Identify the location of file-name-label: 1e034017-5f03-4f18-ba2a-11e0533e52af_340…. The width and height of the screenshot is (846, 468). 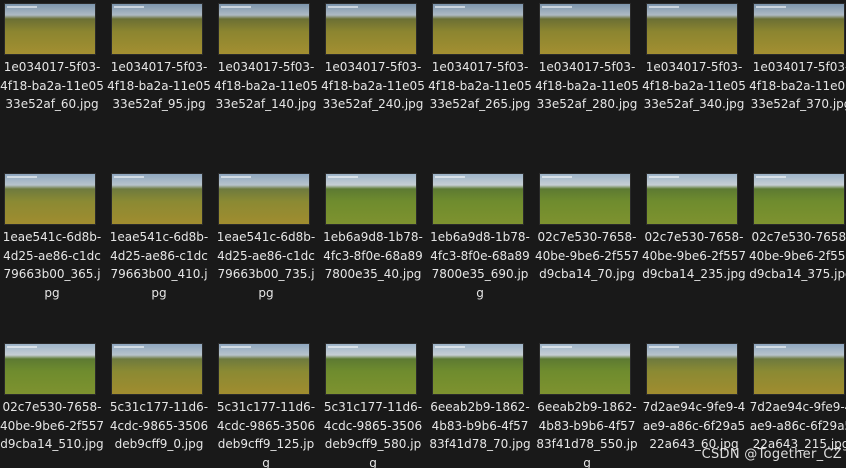
(694, 86).